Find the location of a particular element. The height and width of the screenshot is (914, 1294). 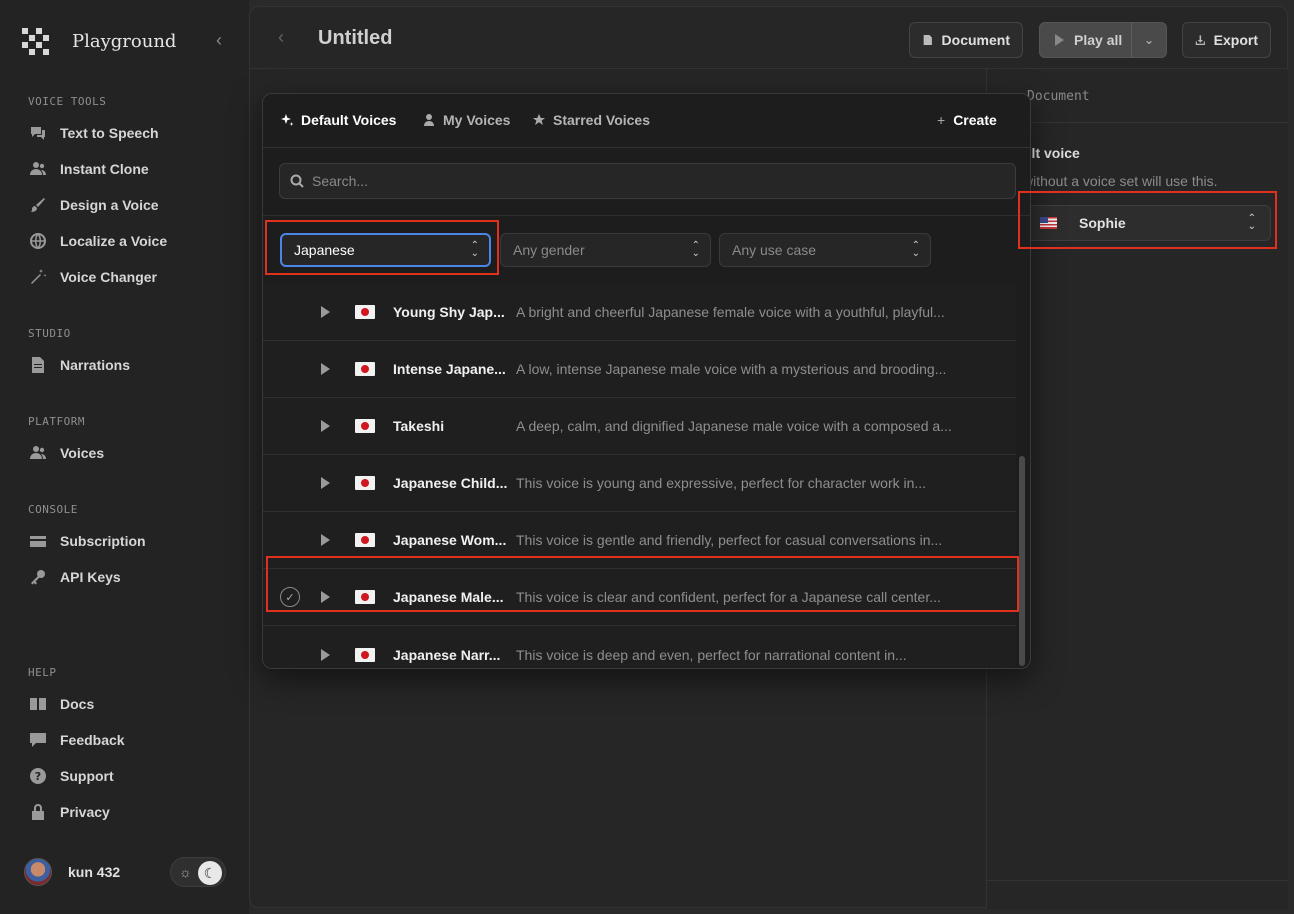

default-voice-select: Sophie ⌃ ⌄ is located at coordinates (1147, 223).